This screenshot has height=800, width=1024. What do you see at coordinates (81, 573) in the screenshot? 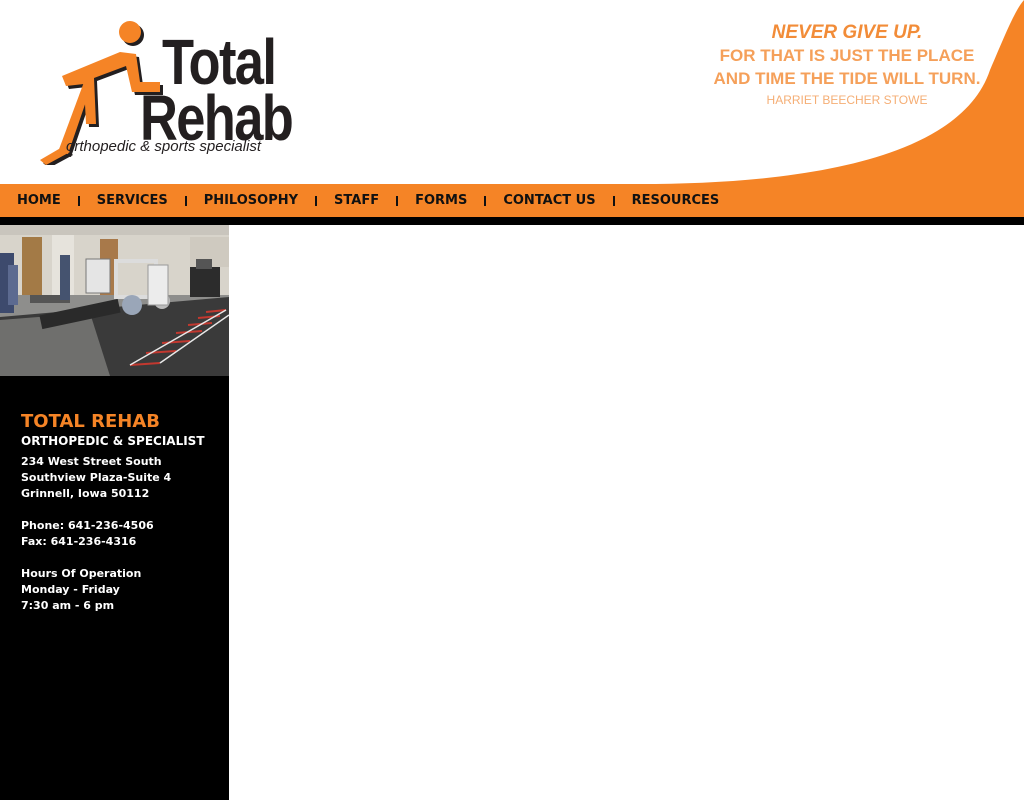
I see `hours-title: Hours Of Operation` at bounding box center [81, 573].